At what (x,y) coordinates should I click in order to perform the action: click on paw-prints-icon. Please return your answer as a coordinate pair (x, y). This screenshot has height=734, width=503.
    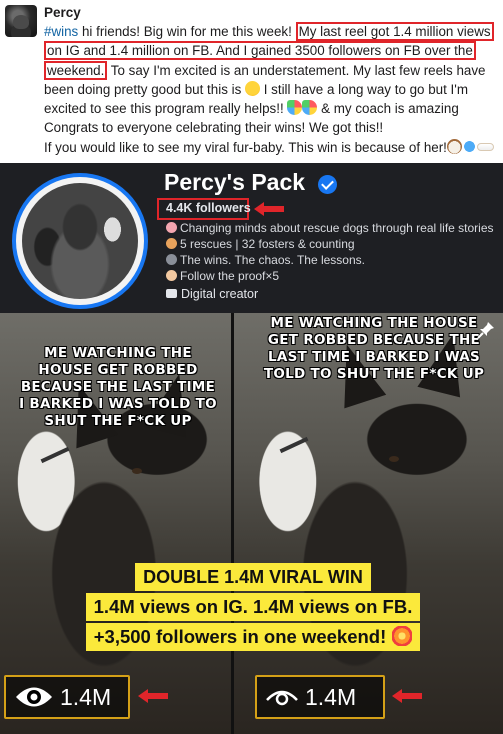
    Looking at the image, I should click on (171, 259).